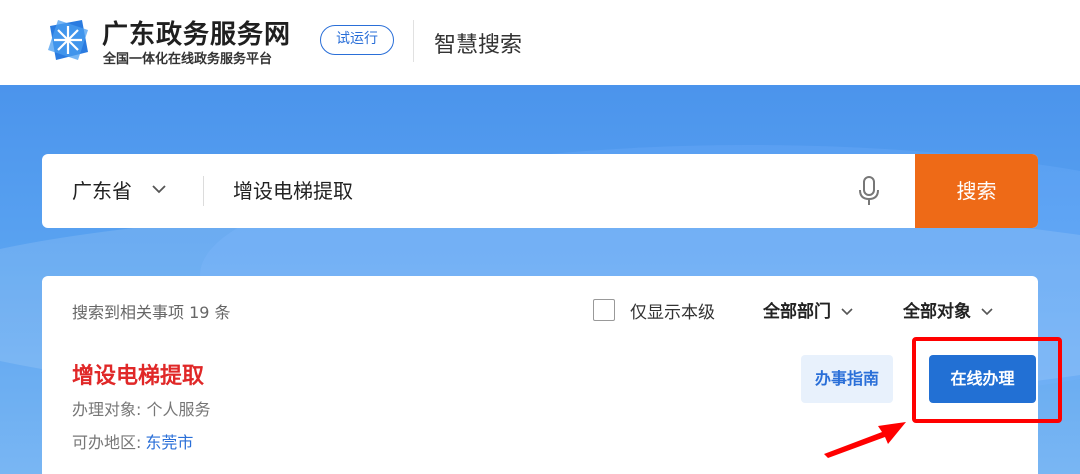  Describe the element at coordinates (107, 409) in the screenshot. I see `object-label: 办理对象:` at that location.